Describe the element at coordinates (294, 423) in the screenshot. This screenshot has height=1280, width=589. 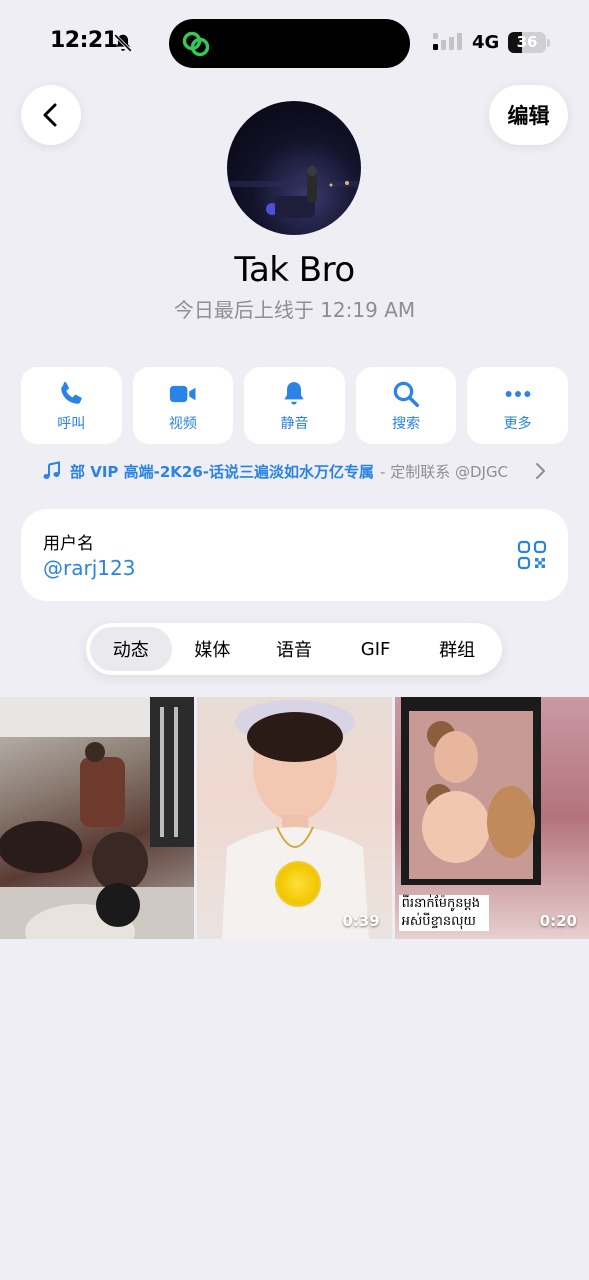
I see `mute-label: 静音` at that location.